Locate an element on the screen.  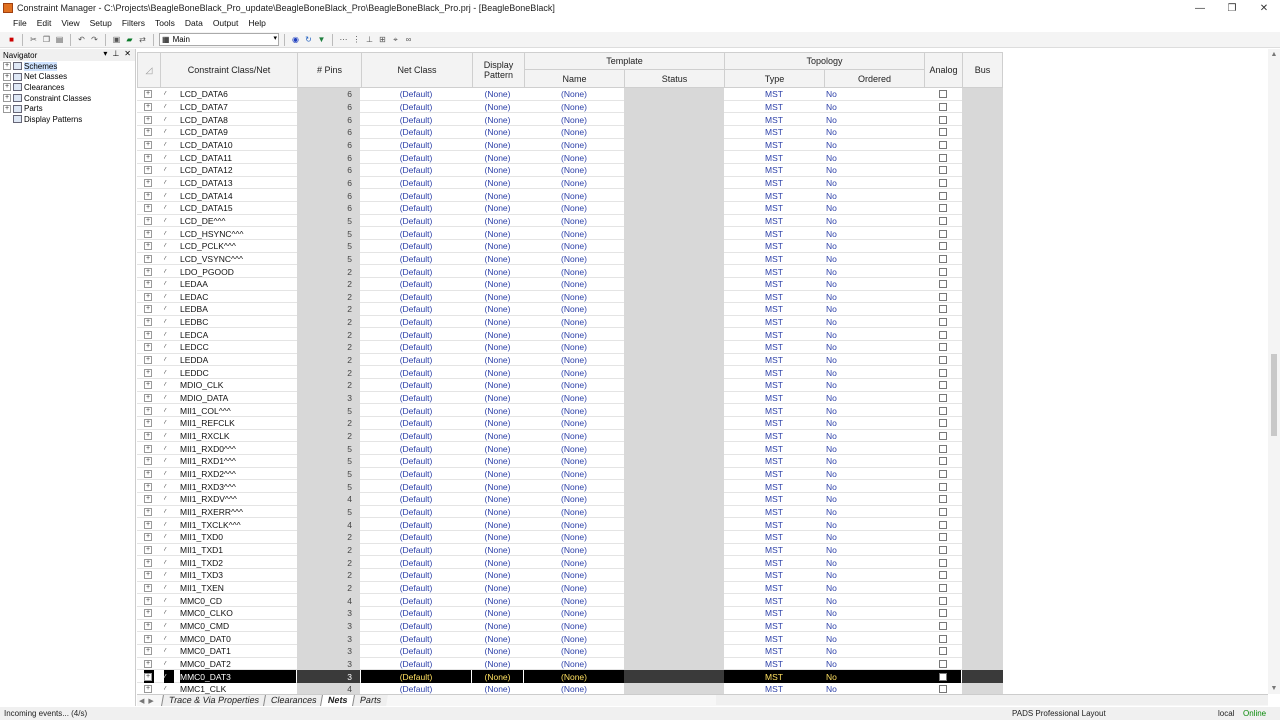
chevron-down-icon: ▾ is located at coordinates (105, 53).